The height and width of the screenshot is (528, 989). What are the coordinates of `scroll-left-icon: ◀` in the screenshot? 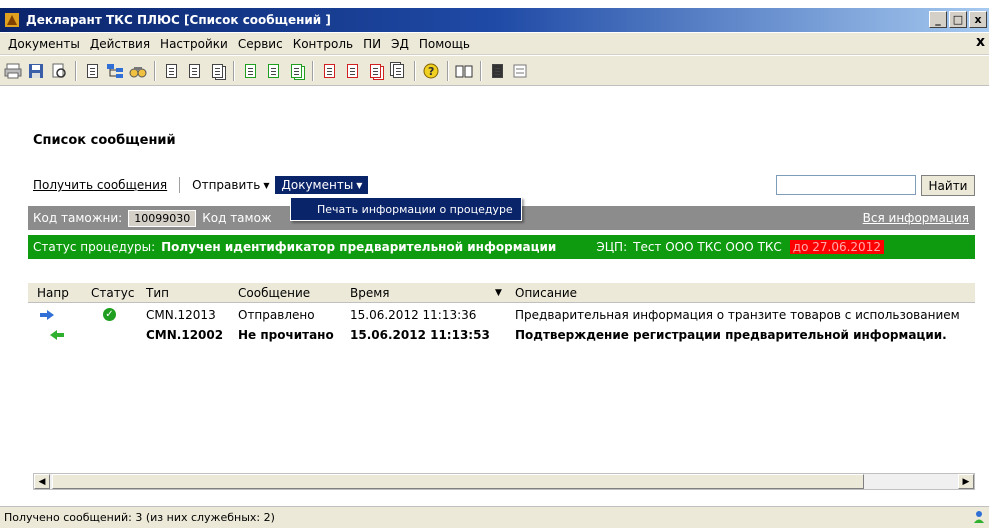 It's located at (42, 481).